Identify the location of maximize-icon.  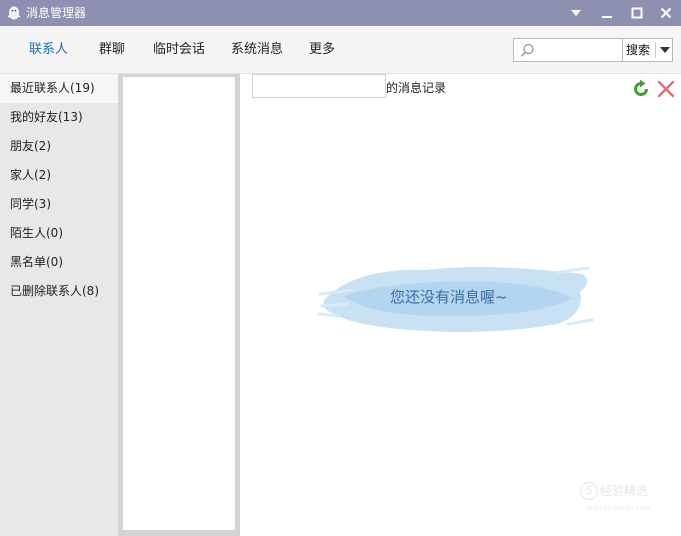
(637, 13).